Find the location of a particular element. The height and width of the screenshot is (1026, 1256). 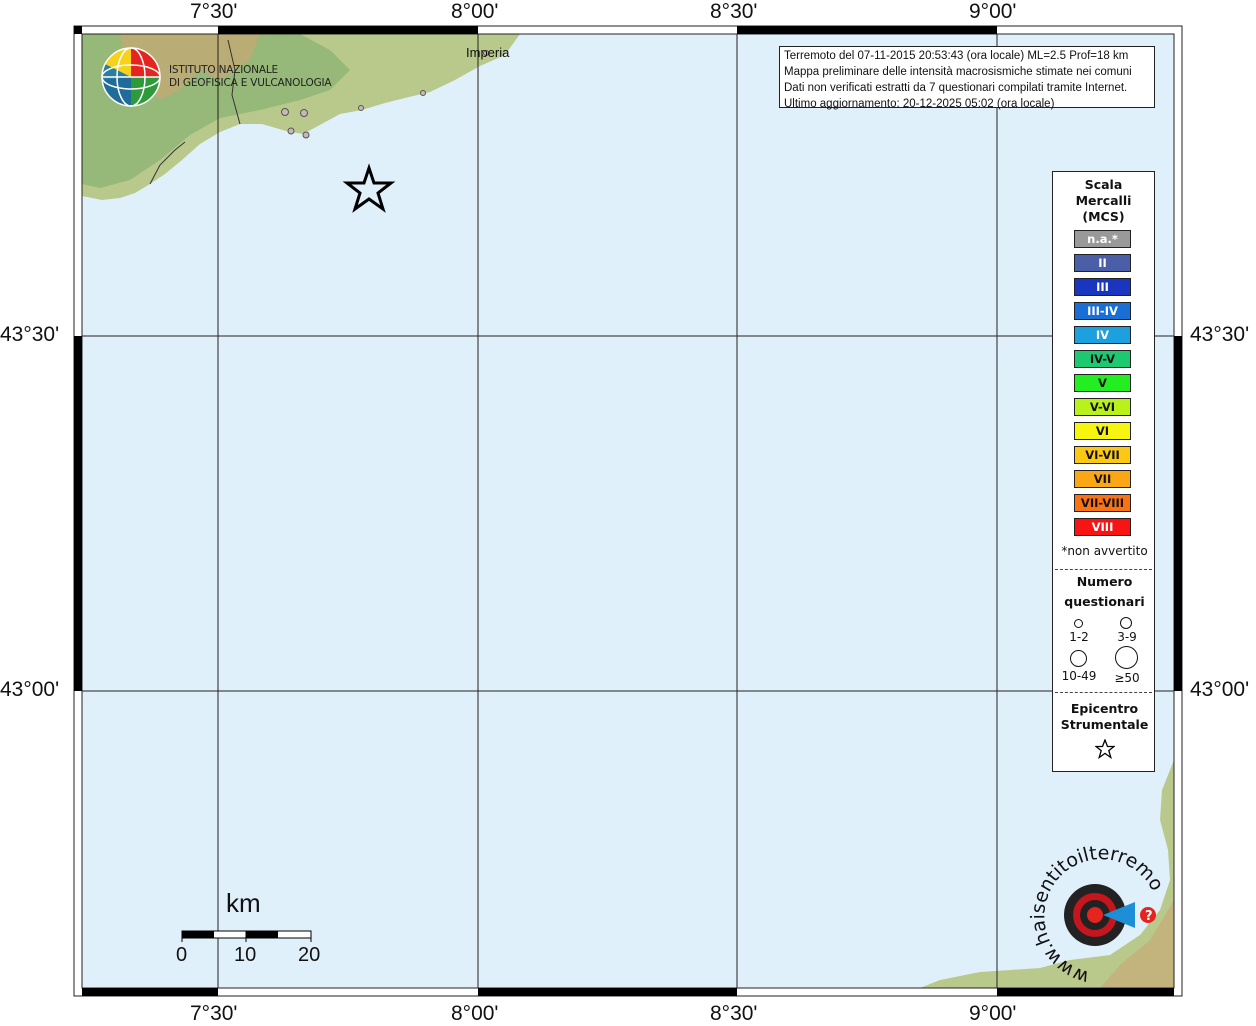

scale-bar-label-10: 10 is located at coordinates (245, 955).